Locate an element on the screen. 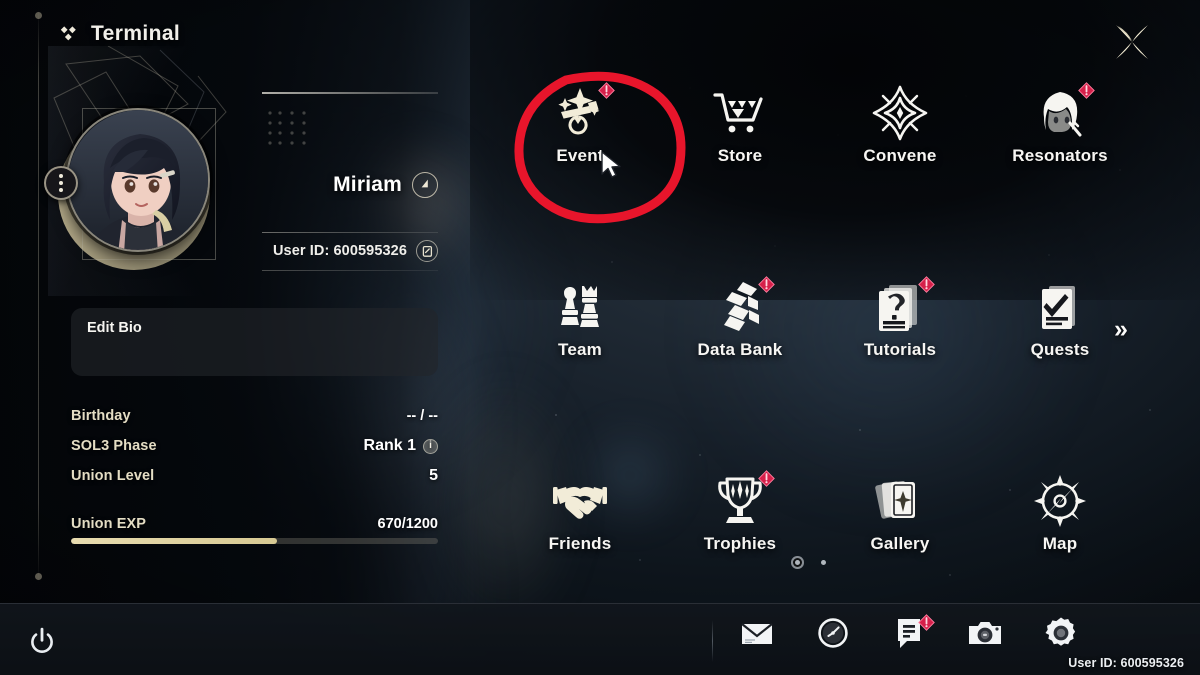 The height and width of the screenshot is (675, 1200). menu-item-label: Data Bank is located at coordinates (740, 349).